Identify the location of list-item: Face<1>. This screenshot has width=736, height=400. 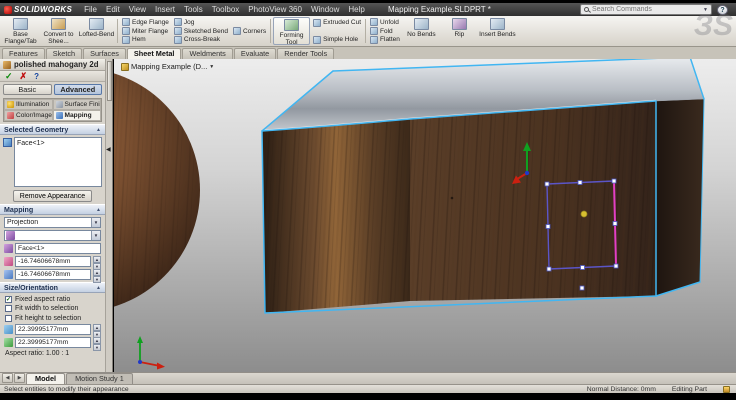
(58, 143).